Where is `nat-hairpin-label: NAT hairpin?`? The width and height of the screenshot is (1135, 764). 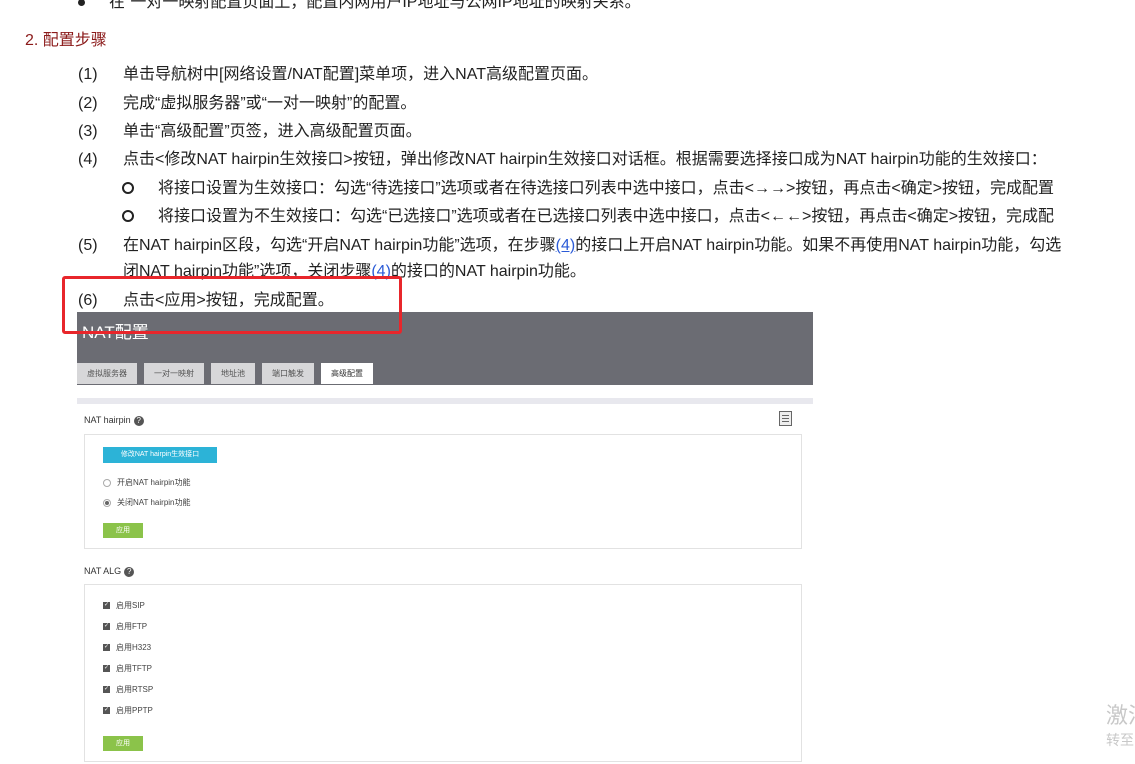
nat-hairpin-label: NAT hairpin? is located at coordinates (114, 420).